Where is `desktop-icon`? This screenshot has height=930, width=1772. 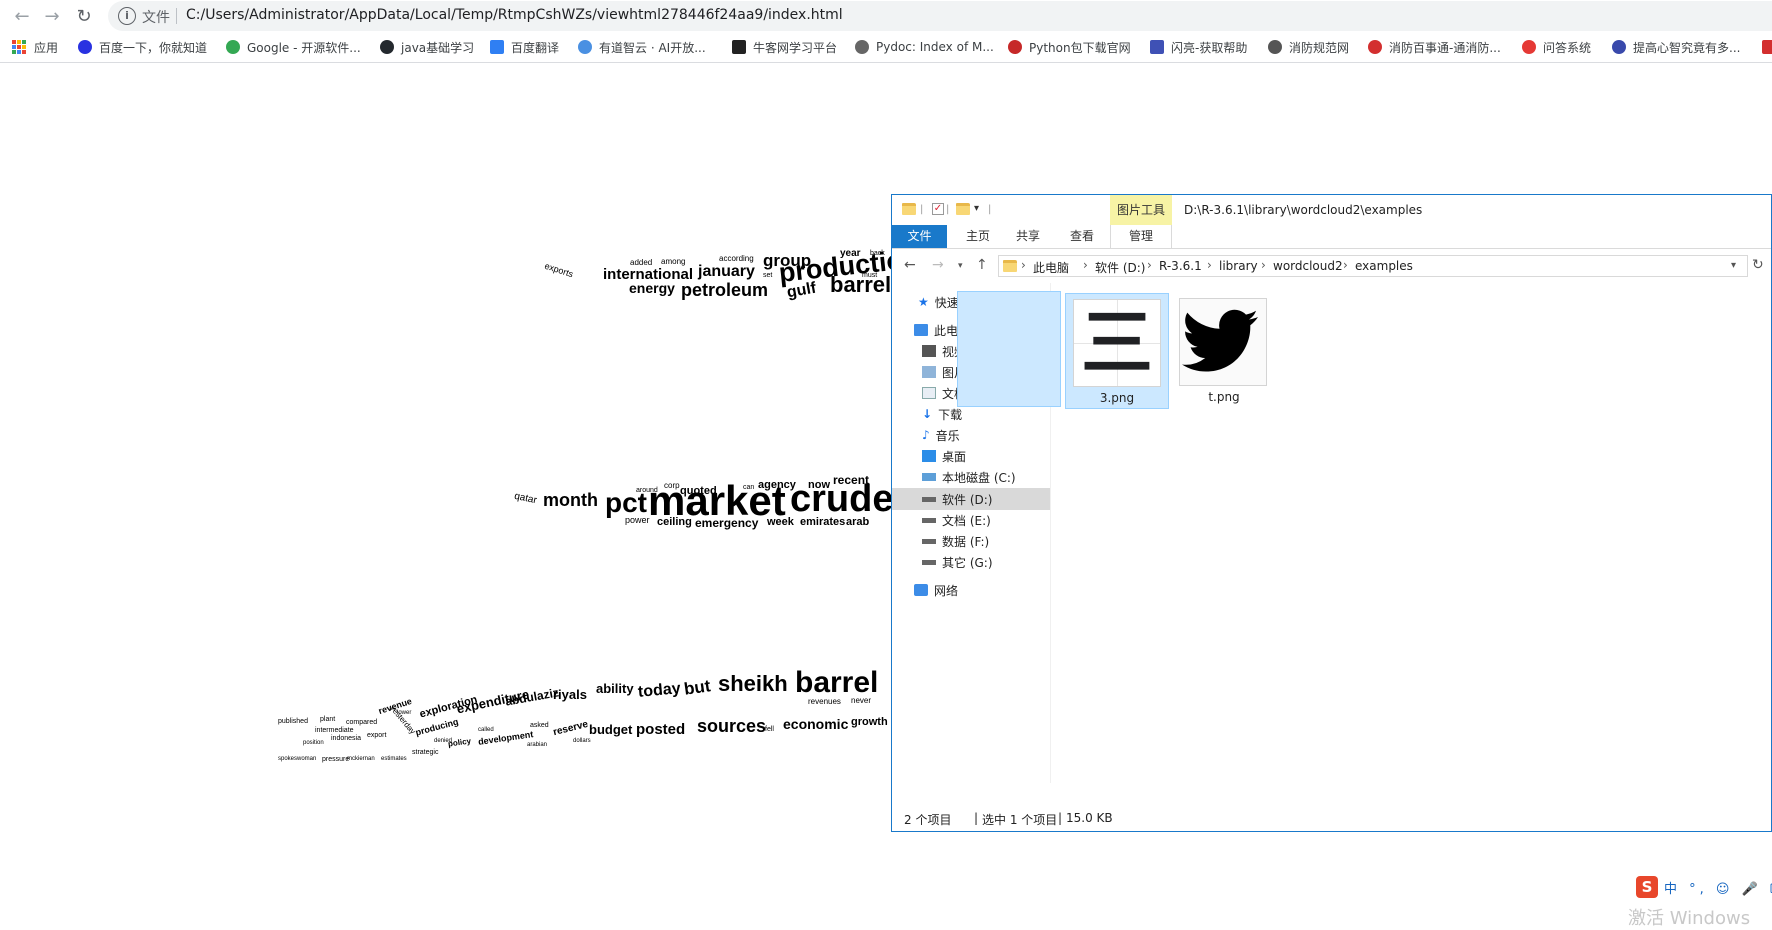
desktop-icon is located at coordinates (929, 456).